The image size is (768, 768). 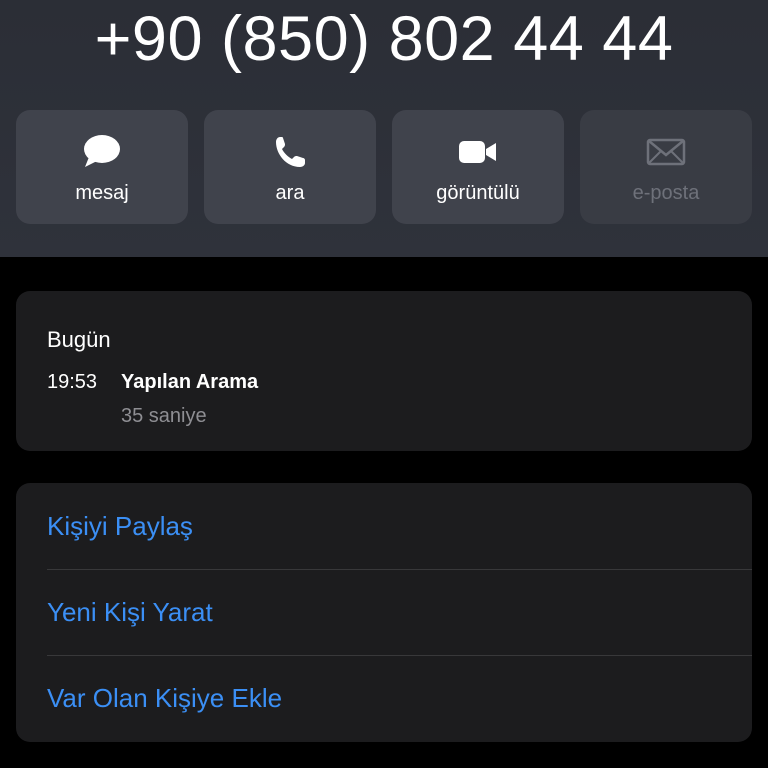 I want to click on message-button: mesaj, so click(x=102, y=167).